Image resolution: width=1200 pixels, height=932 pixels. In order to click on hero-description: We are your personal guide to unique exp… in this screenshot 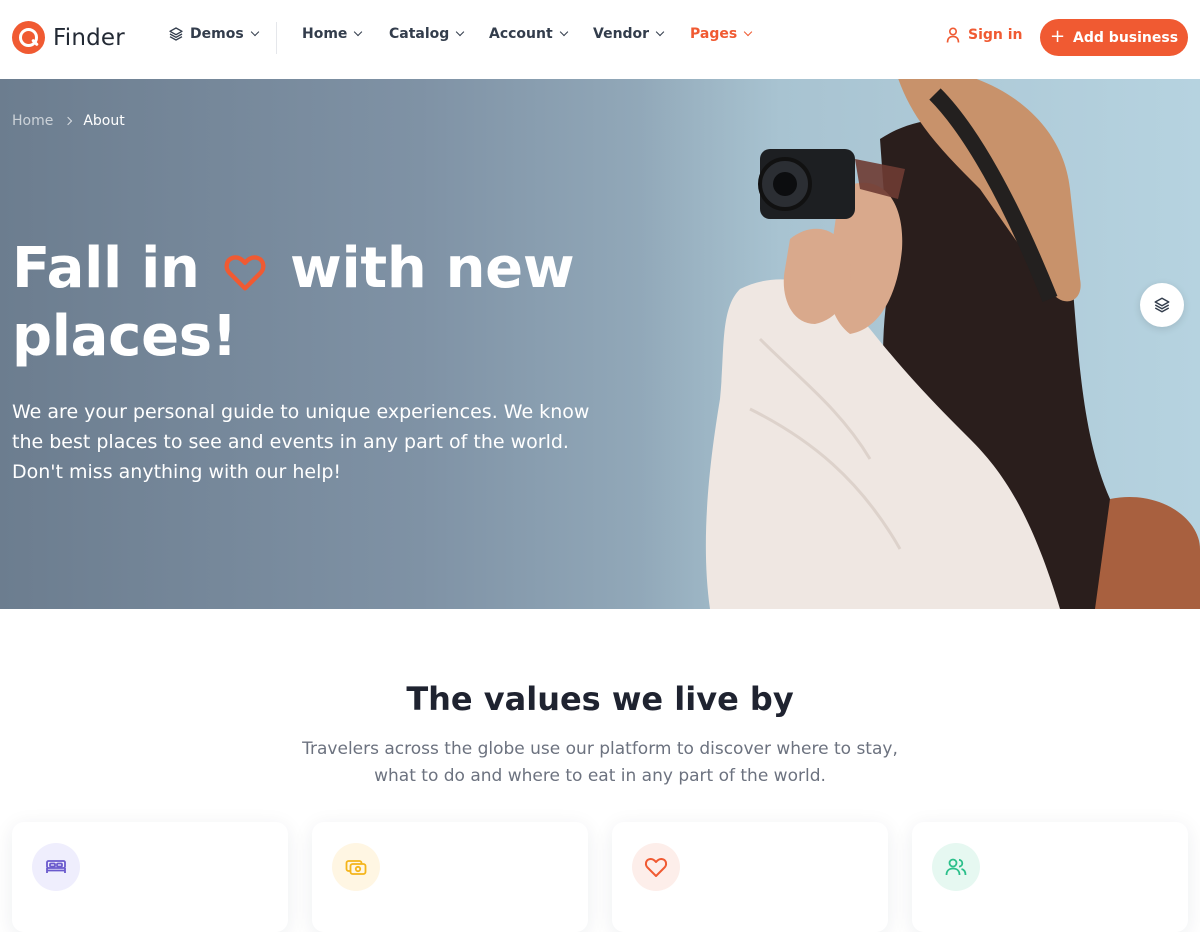, I will do `click(301, 442)`.